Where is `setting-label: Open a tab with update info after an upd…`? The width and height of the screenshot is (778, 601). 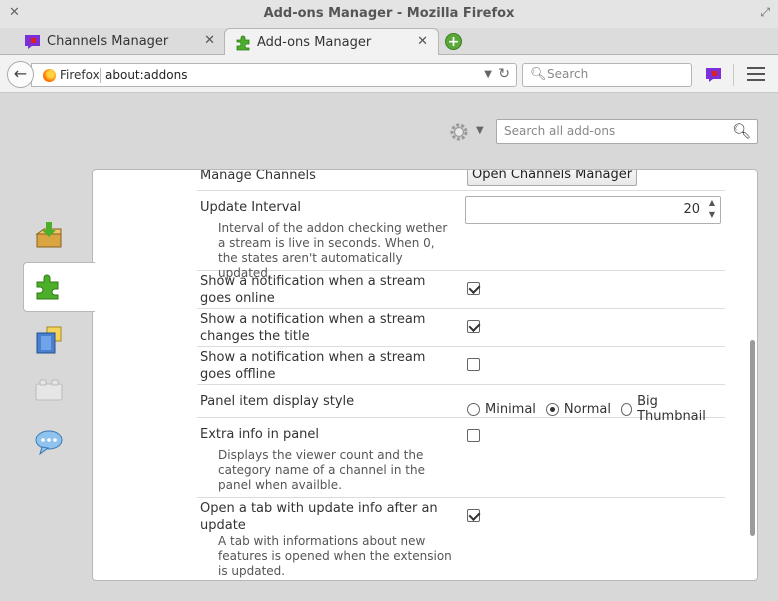 setting-label: Open a tab with update info after an upd… is located at coordinates (319, 517).